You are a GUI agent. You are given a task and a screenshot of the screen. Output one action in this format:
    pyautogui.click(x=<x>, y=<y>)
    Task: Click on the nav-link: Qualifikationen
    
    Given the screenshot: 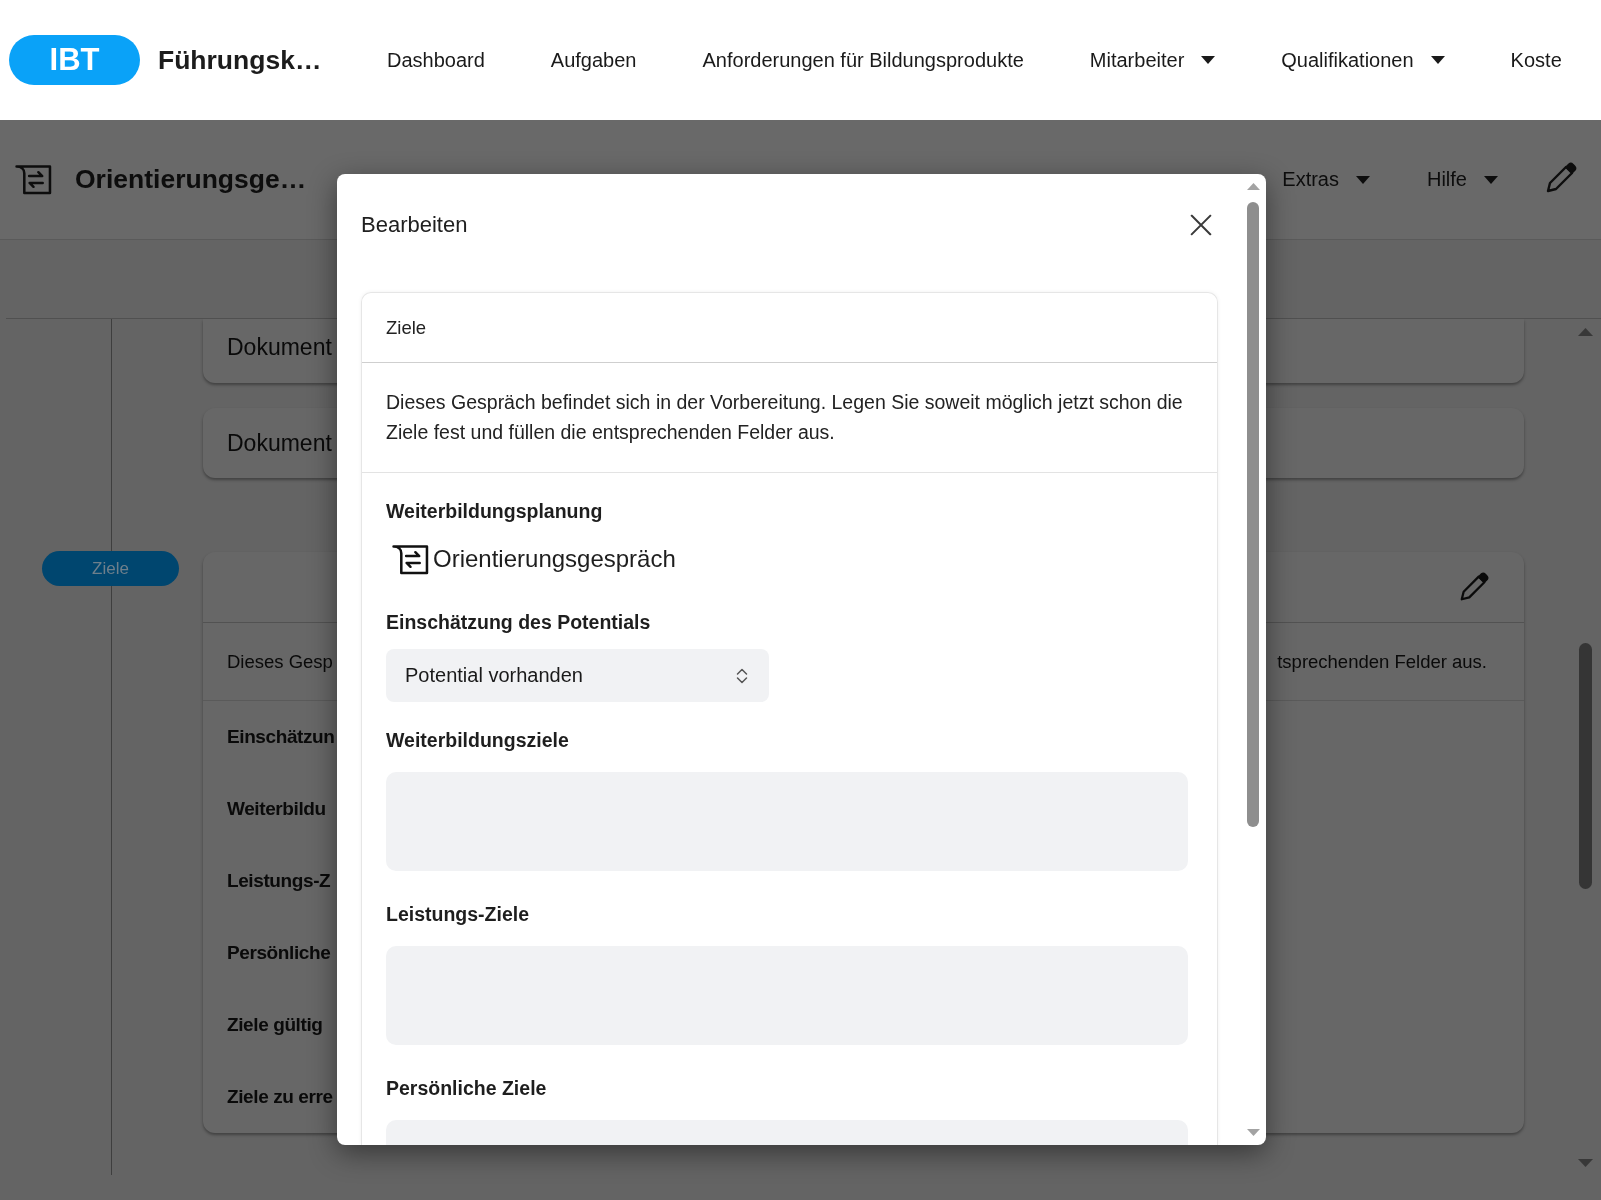 What is the action you would take?
    pyautogui.click(x=1363, y=60)
    